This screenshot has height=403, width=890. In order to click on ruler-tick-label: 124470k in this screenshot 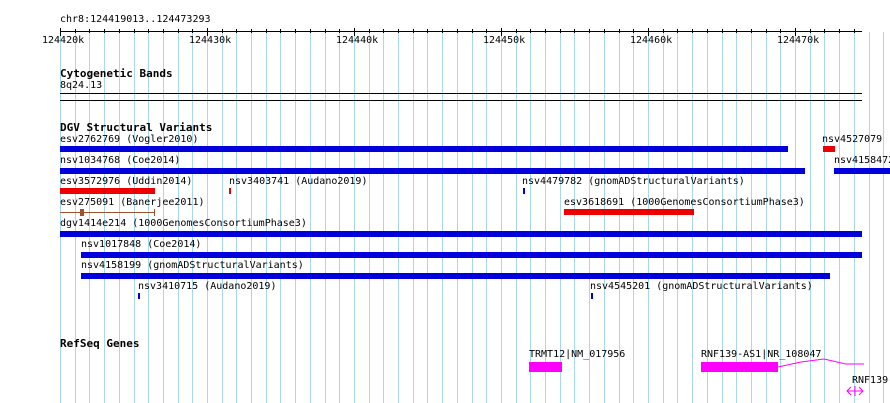, I will do `click(798, 40)`.